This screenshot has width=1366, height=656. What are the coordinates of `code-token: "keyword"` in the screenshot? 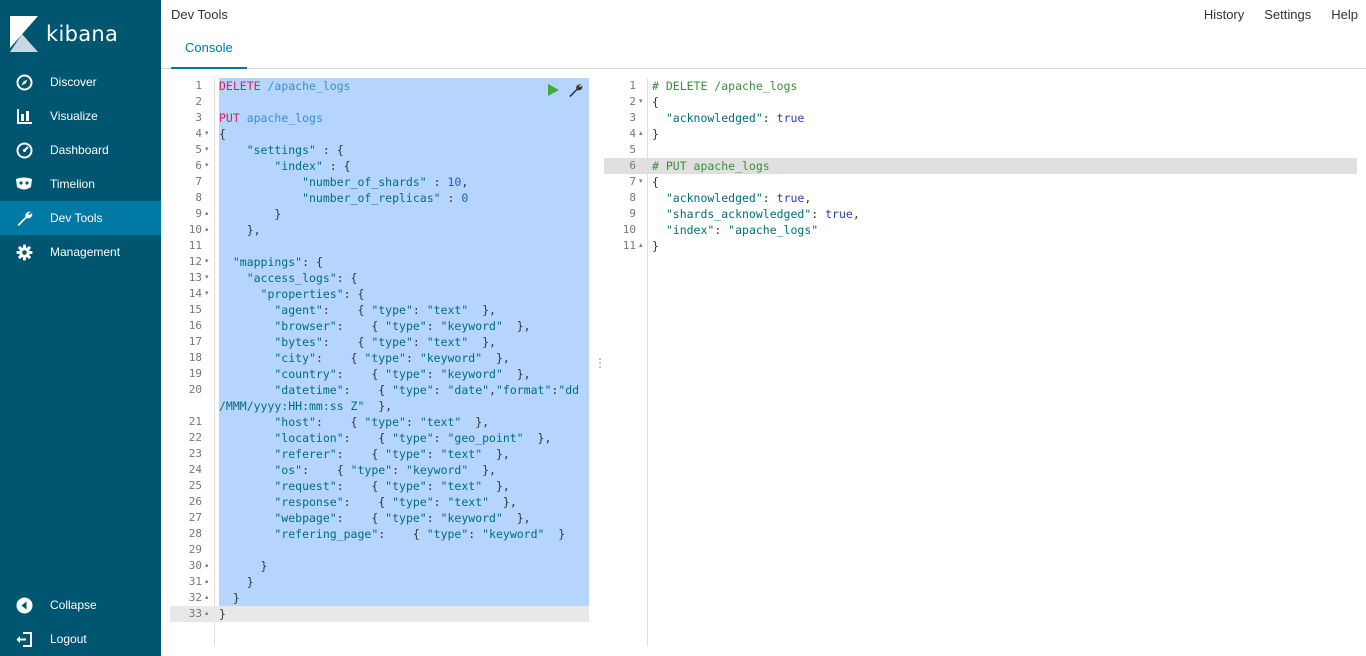 It's located at (437, 470).